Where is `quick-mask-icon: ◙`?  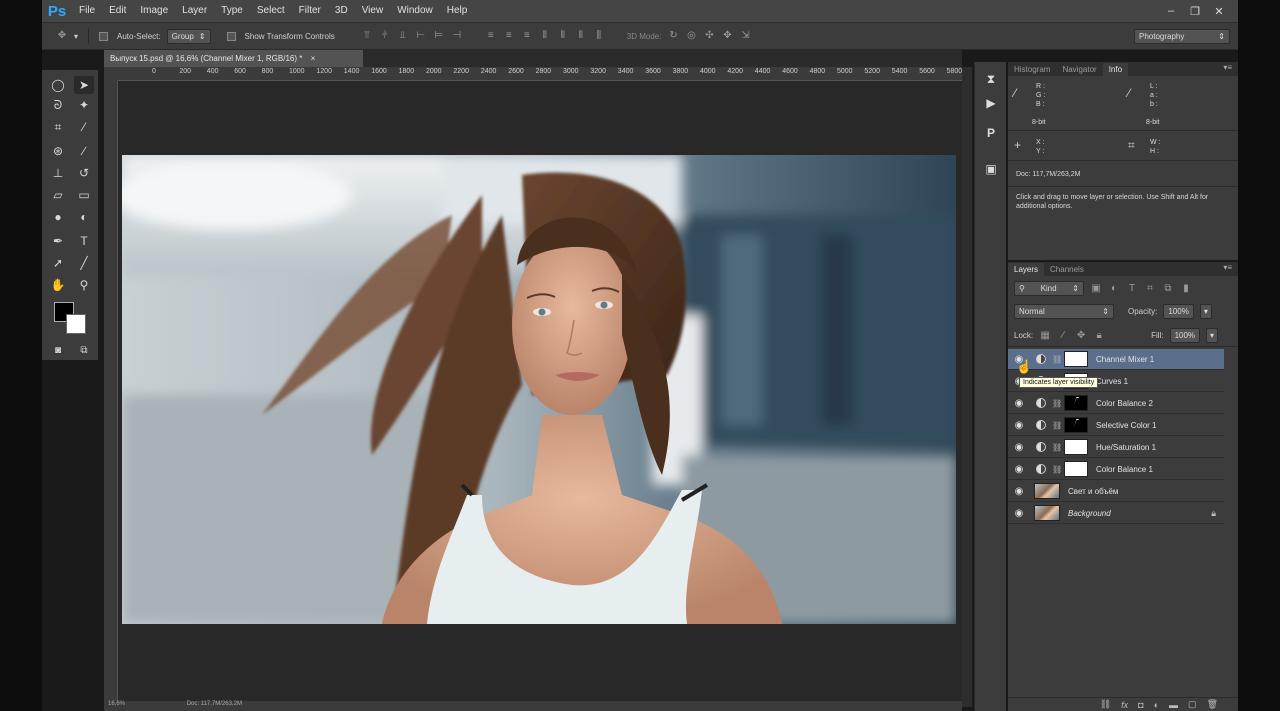
quick-mask-icon: ◙ is located at coordinates (58, 351).